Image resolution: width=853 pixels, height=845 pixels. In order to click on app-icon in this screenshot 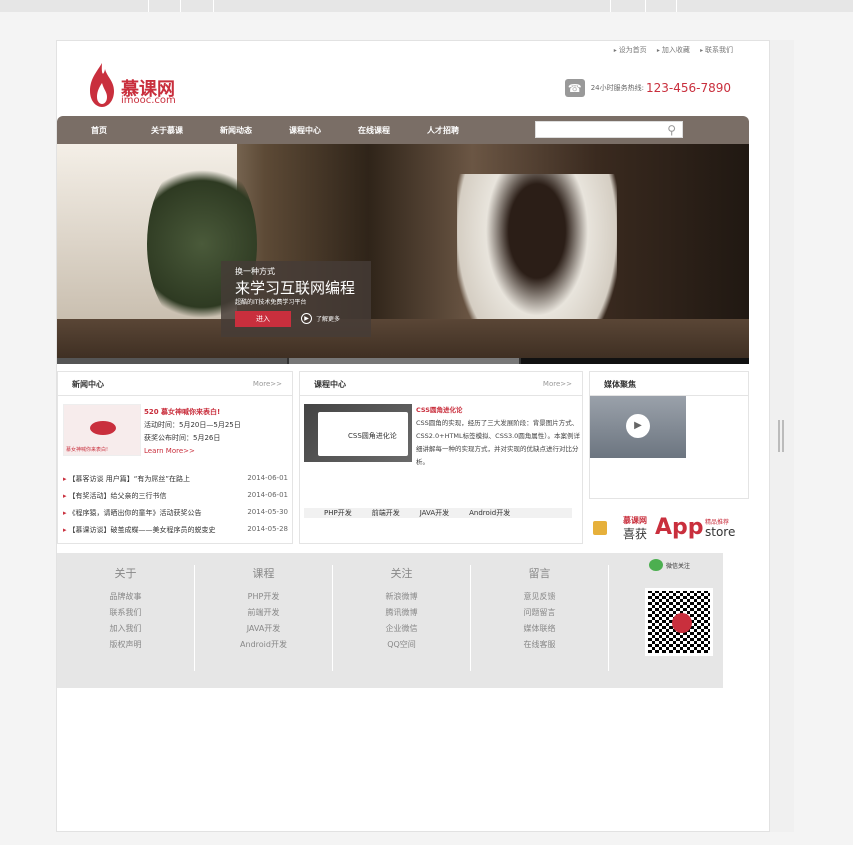, I will do `click(600, 528)`.